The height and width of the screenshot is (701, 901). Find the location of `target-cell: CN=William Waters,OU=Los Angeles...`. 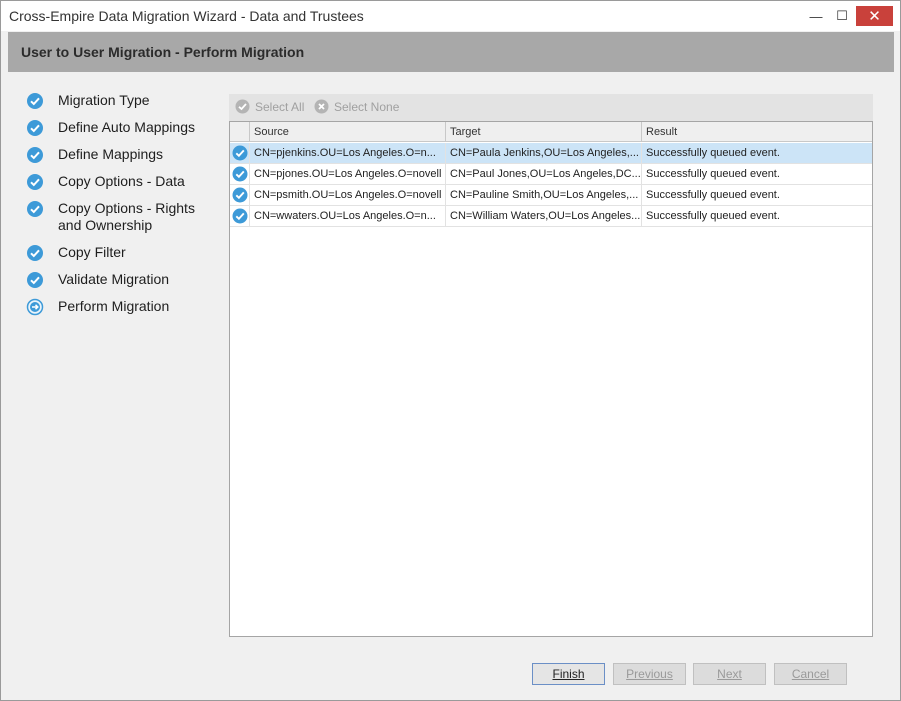

target-cell: CN=William Waters,OU=Los Angeles... is located at coordinates (544, 216).